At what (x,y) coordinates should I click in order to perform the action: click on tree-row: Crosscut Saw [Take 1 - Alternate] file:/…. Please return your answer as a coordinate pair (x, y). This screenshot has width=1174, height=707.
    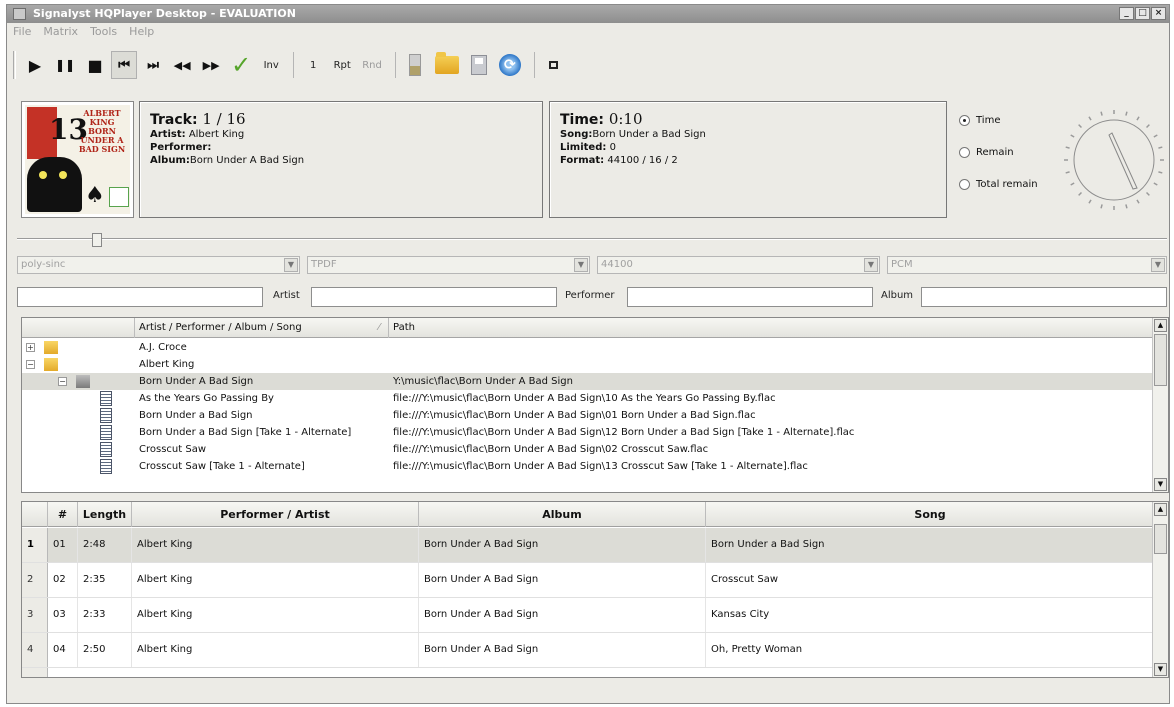
    Looking at the image, I should click on (588, 466).